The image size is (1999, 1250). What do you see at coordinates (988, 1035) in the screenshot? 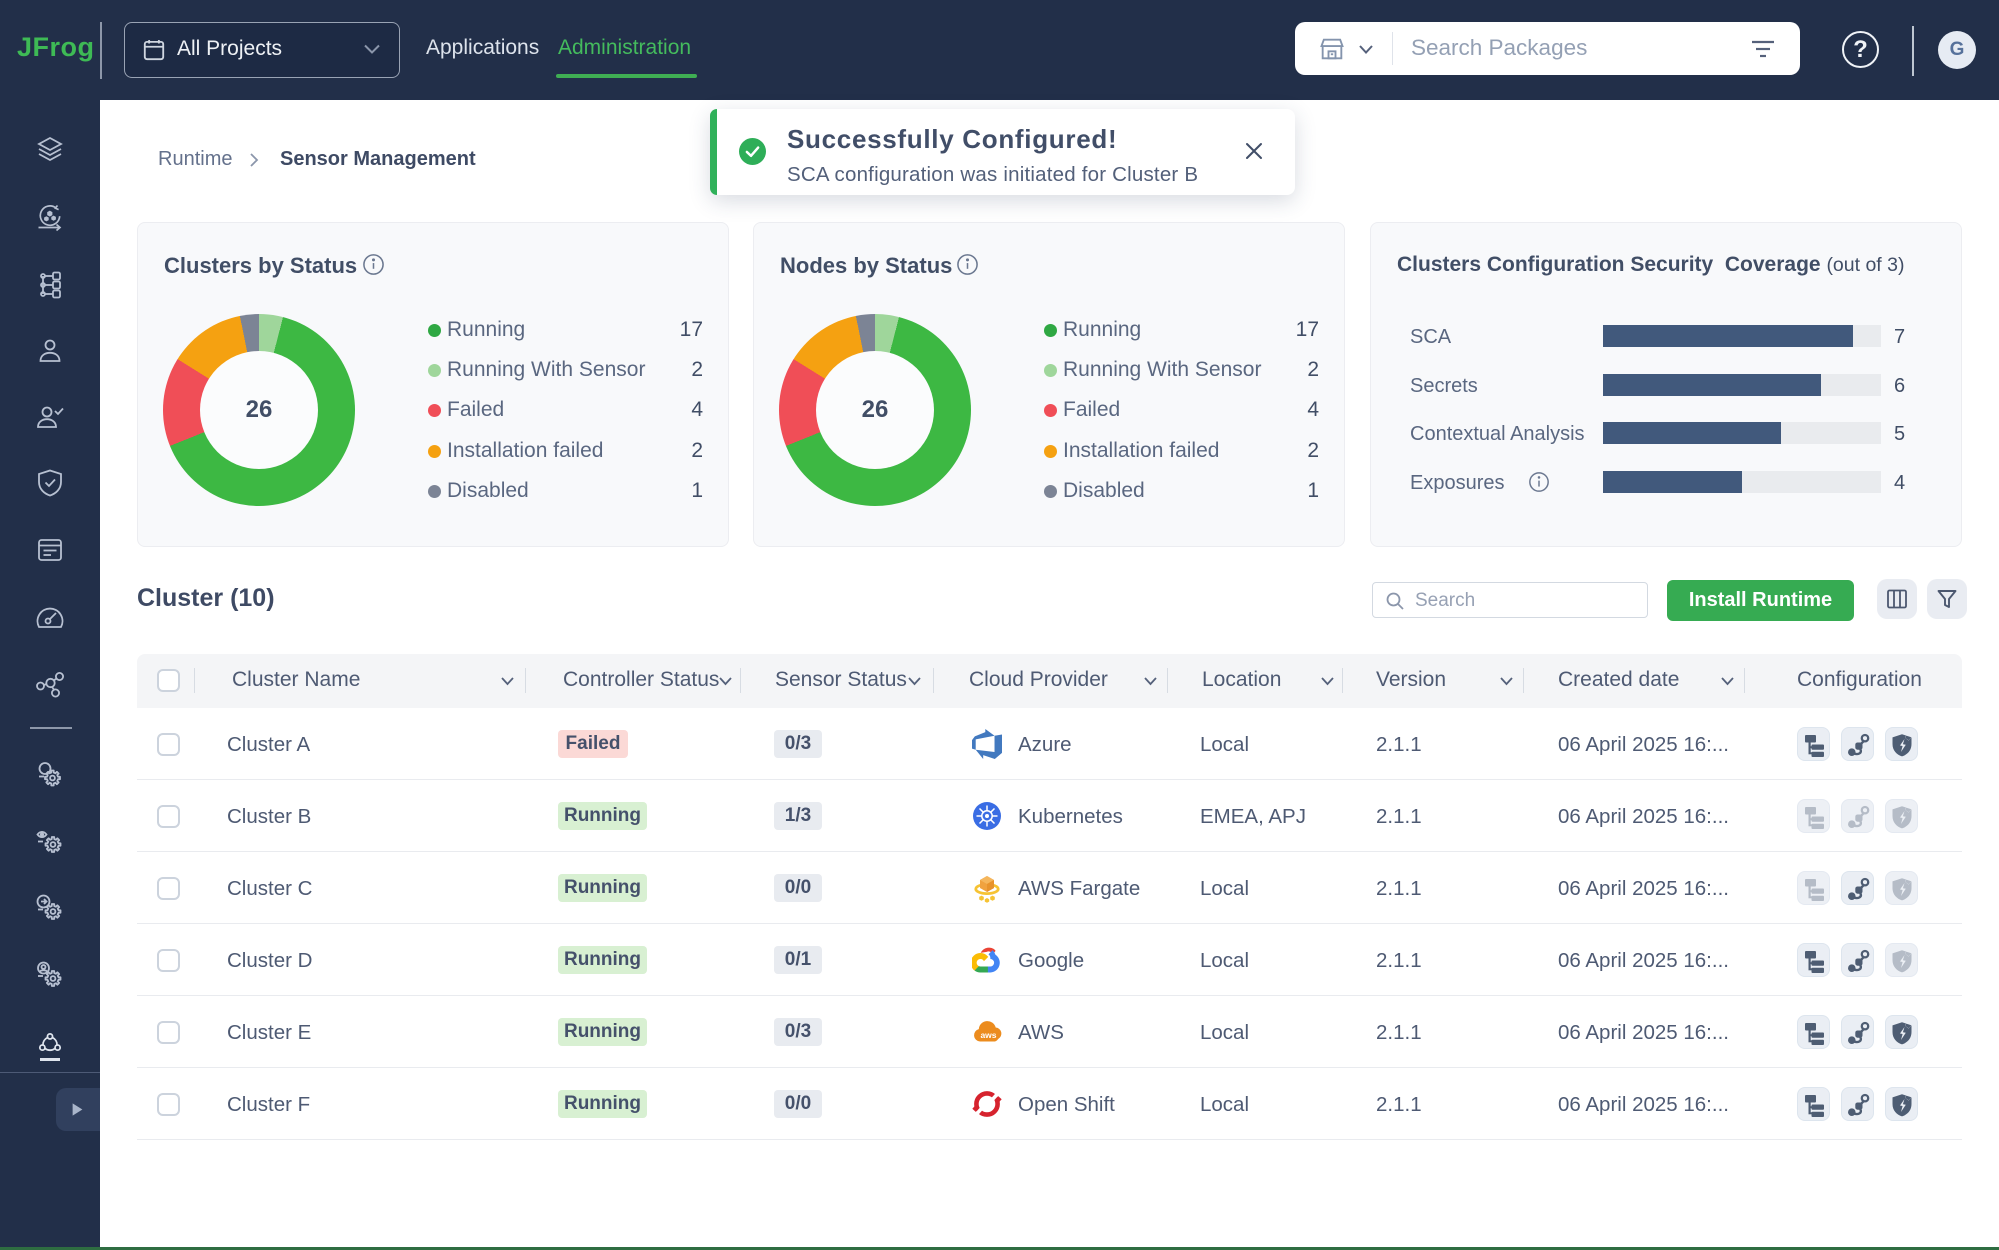
I see `svg-text: aws` at bounding box center [988, 1035].